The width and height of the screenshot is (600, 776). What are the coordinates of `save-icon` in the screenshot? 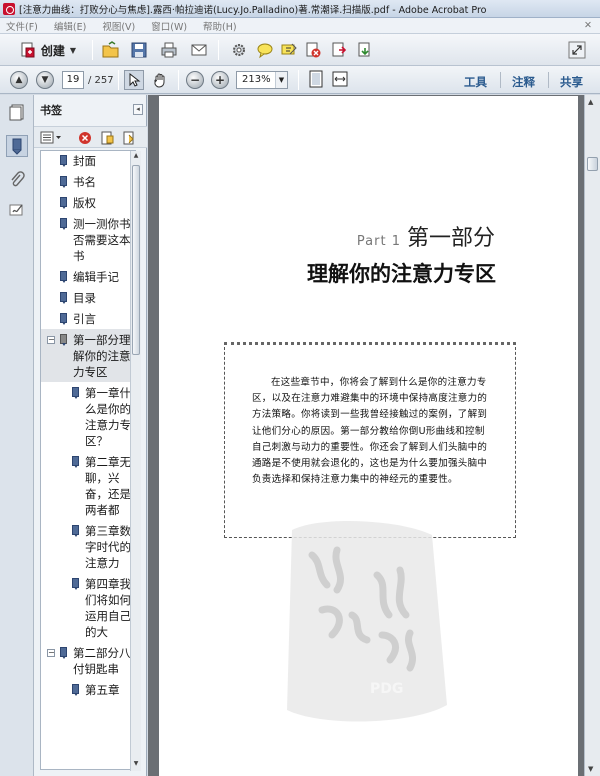 It's located at (139, 50).